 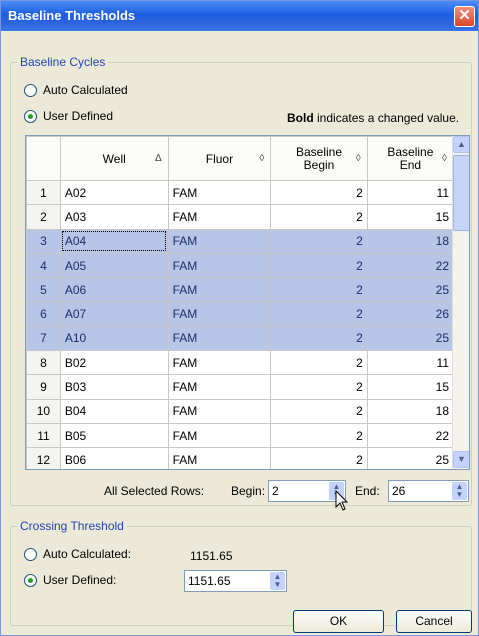 I want to click on col-header-baseline-begin: Baseline Begin ◊, so click(x=319, y=158).